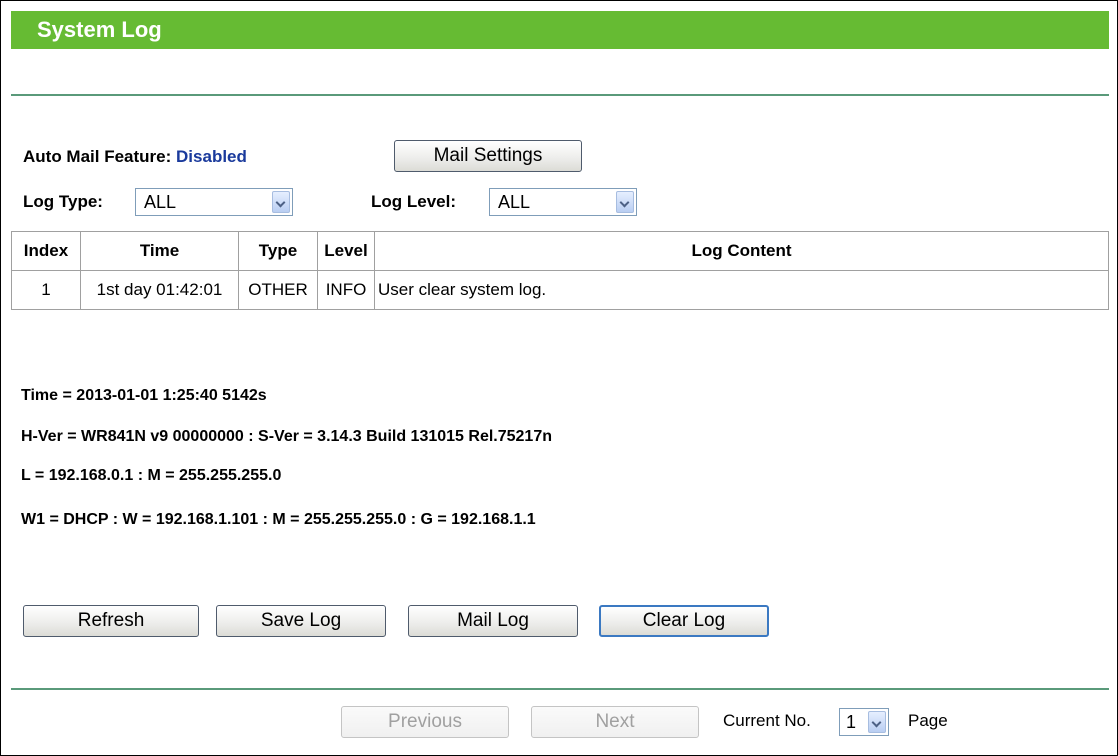 The width and height of the screenshot is (1118, 756). What do you see at coordinates (563, 202) in the screenshot?
I see `log-level-select: ALL` at bounding box center [563, 202].